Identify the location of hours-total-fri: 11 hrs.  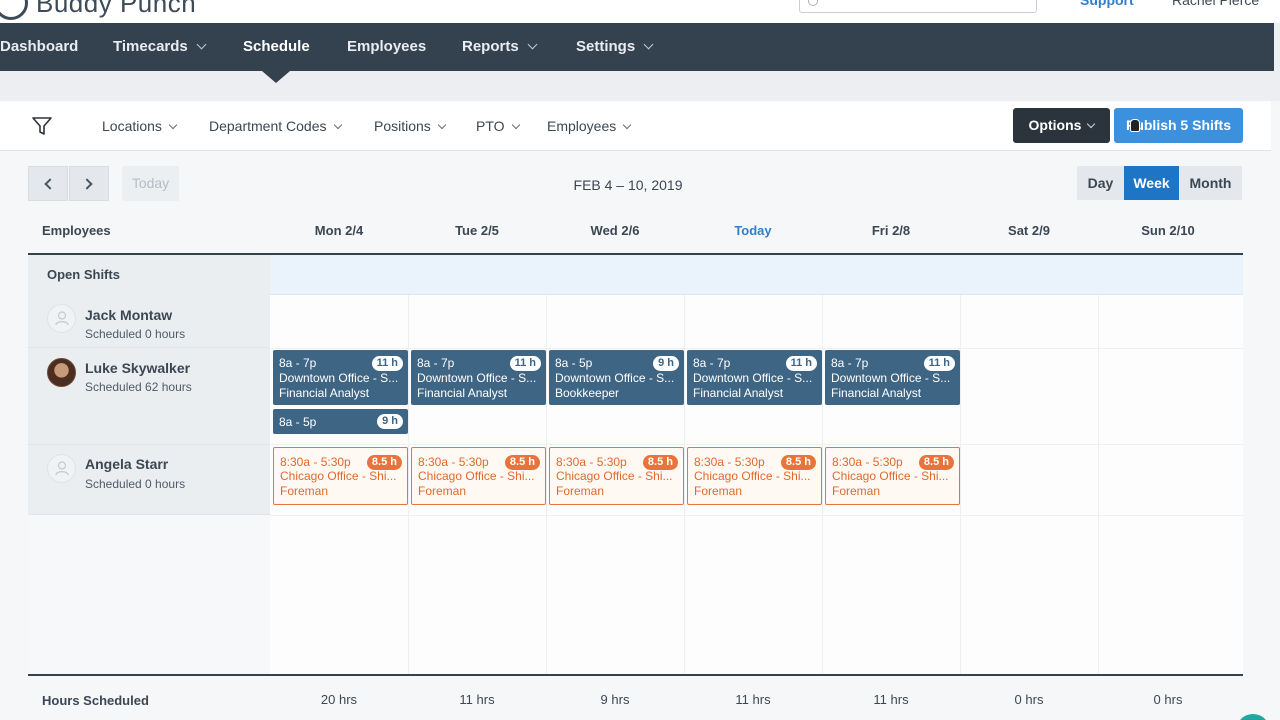
(891, 699).